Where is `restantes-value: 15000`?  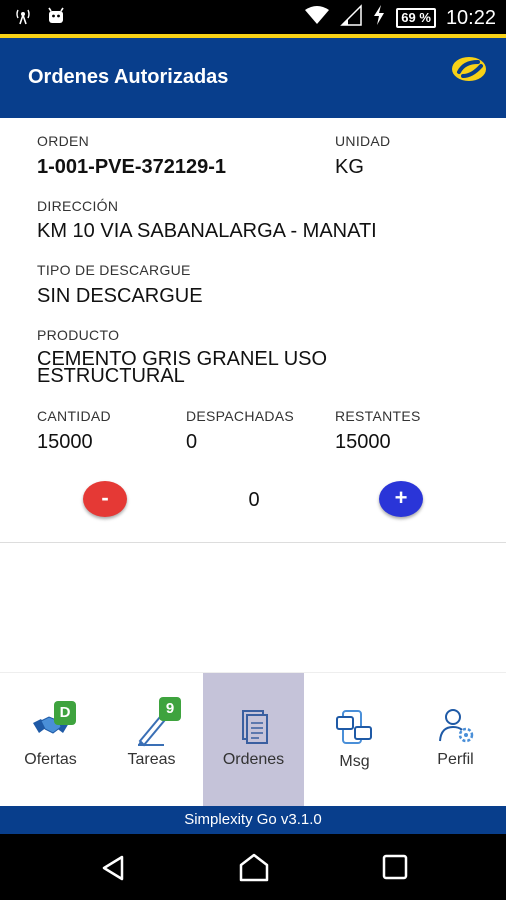
restantes-value: 15000 is located at coordinates (363, 442).